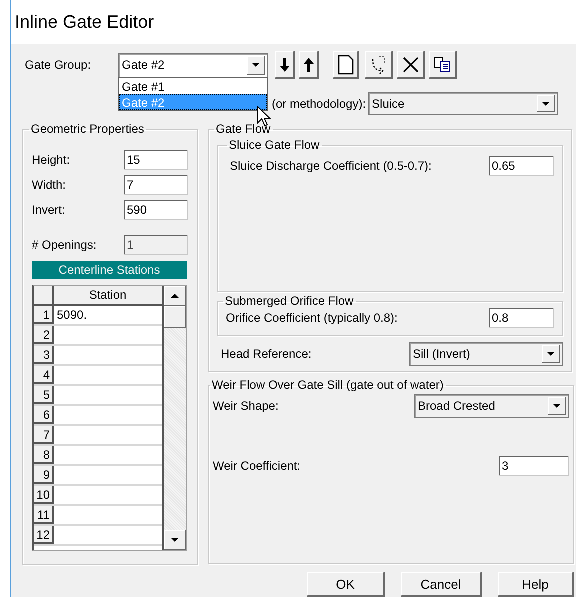  I want to click on row-number: 7, so click(44, 435).